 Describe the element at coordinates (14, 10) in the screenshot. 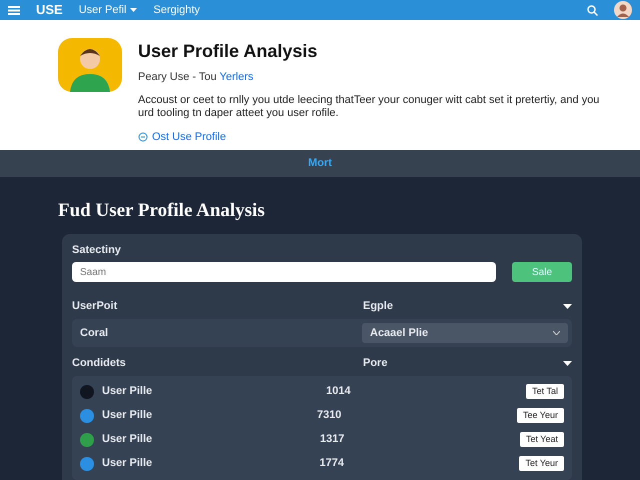

I see `menu-icon` at that location.